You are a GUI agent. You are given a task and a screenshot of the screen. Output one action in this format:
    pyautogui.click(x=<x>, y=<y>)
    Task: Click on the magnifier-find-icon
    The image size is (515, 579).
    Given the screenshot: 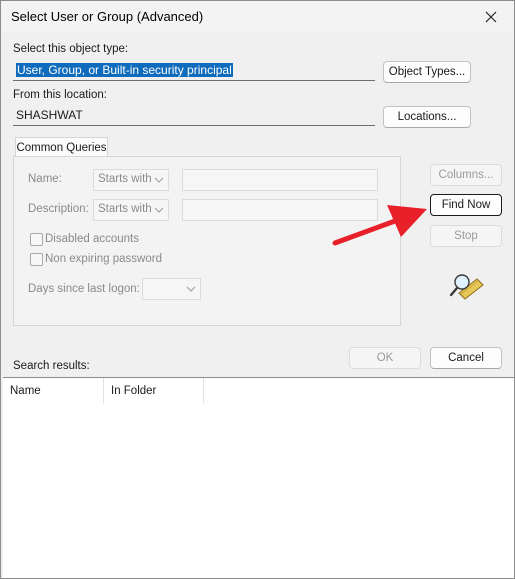 What is the action you would take?
    pyautogui.click(x=466, y=287)
    